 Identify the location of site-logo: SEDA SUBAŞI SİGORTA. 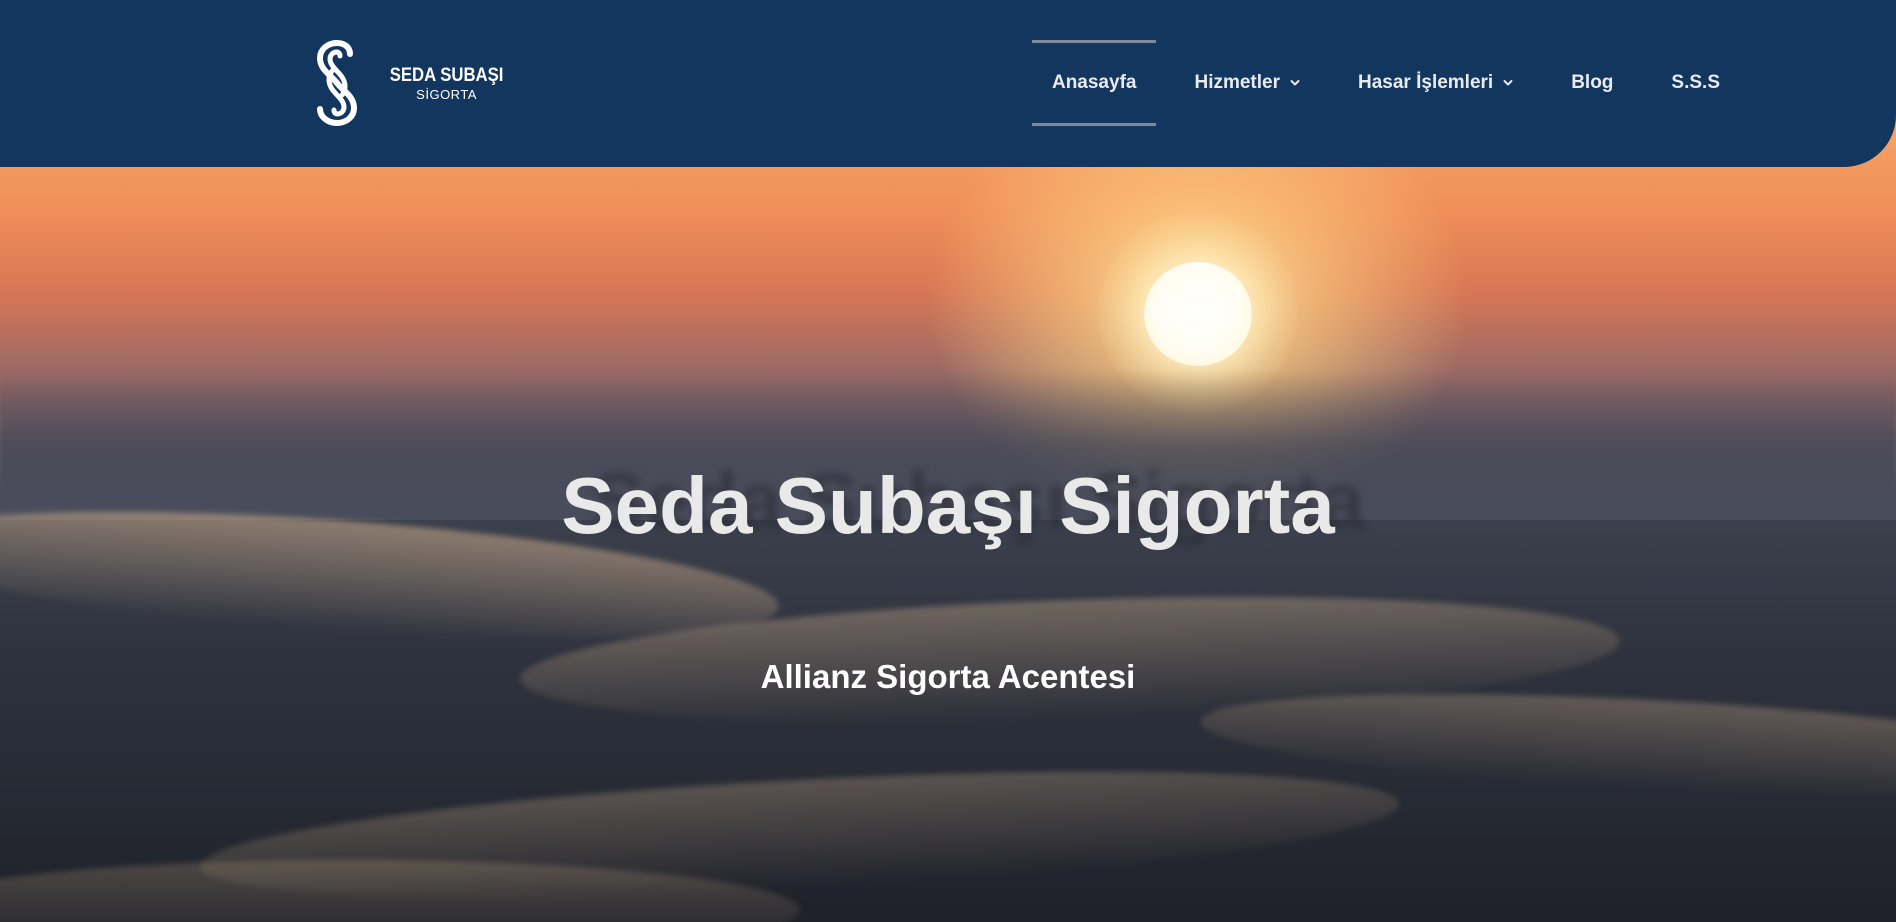
(411, 83).